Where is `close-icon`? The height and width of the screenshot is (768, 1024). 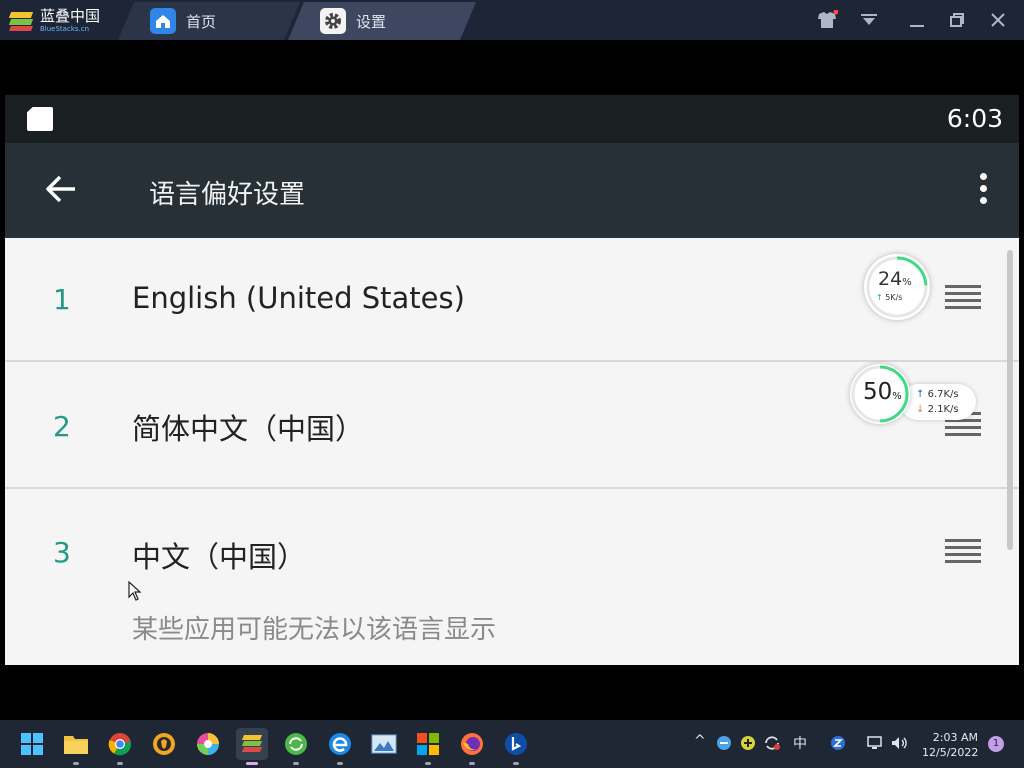
close-icon is located at coordinates (998, 20).